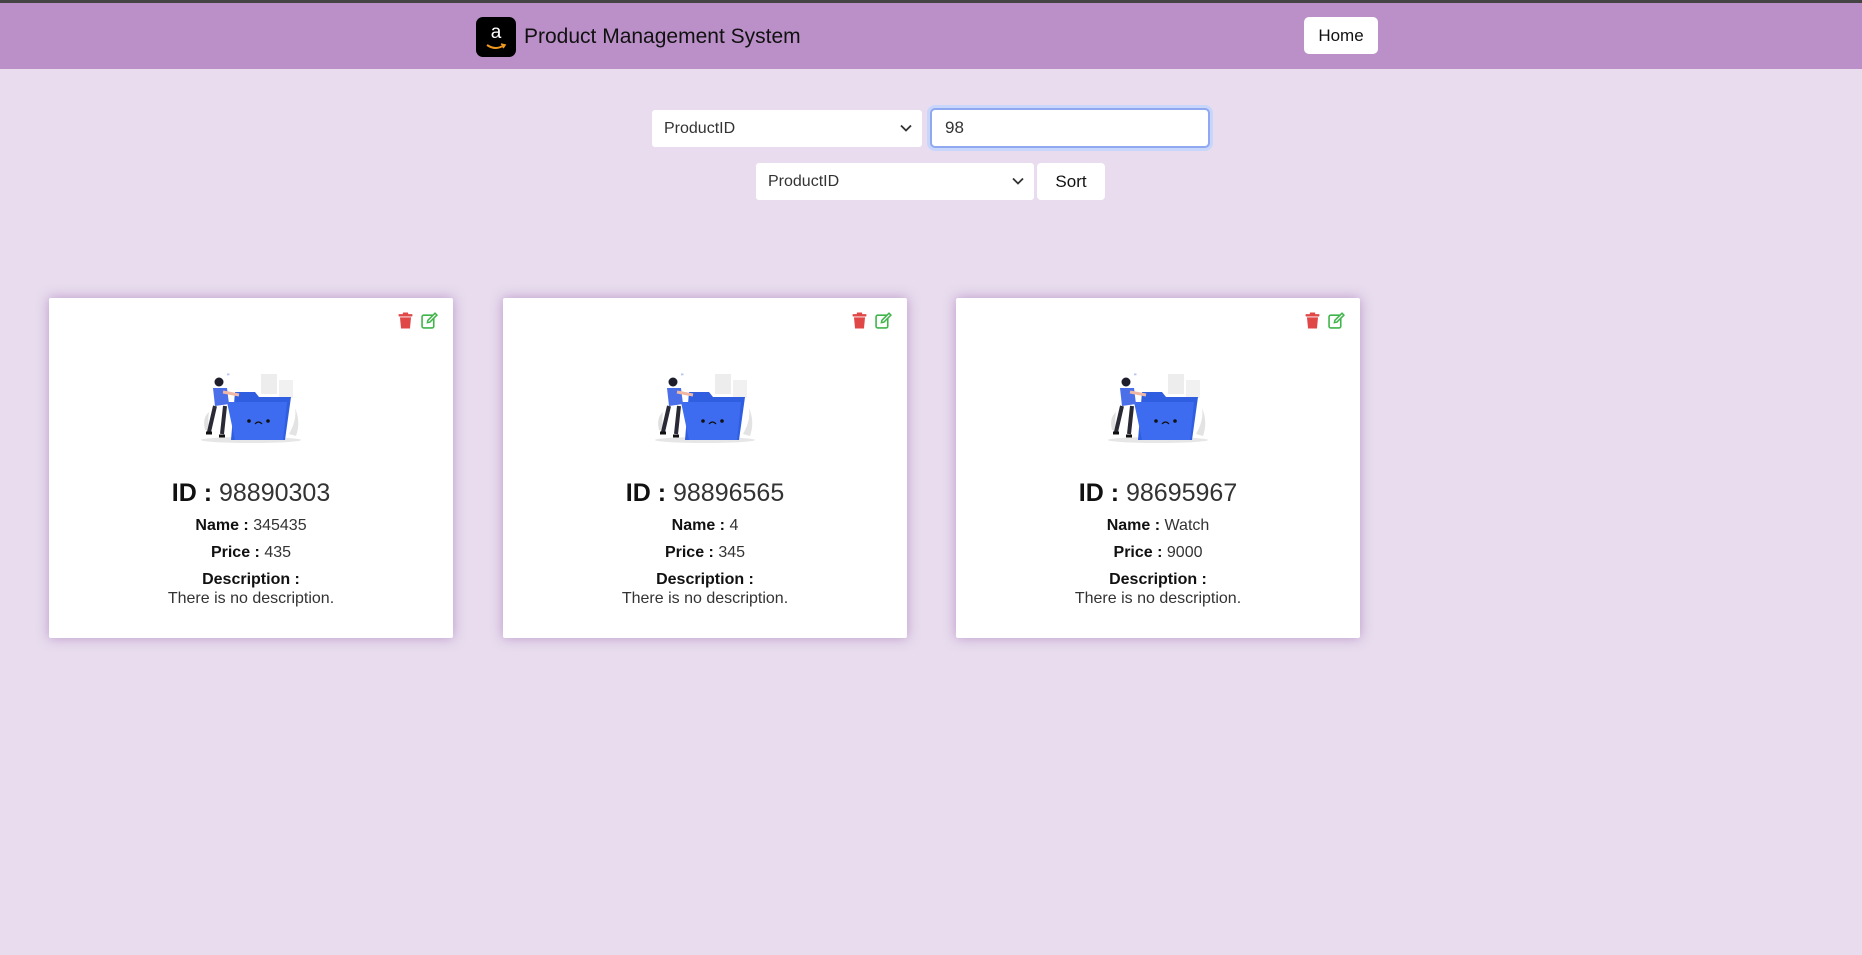 The width and height of the screenshot is (1862, 955). Describe the element at coordinates (496, 45) in the screenshot. I see `logo-smile-icon` at that location.